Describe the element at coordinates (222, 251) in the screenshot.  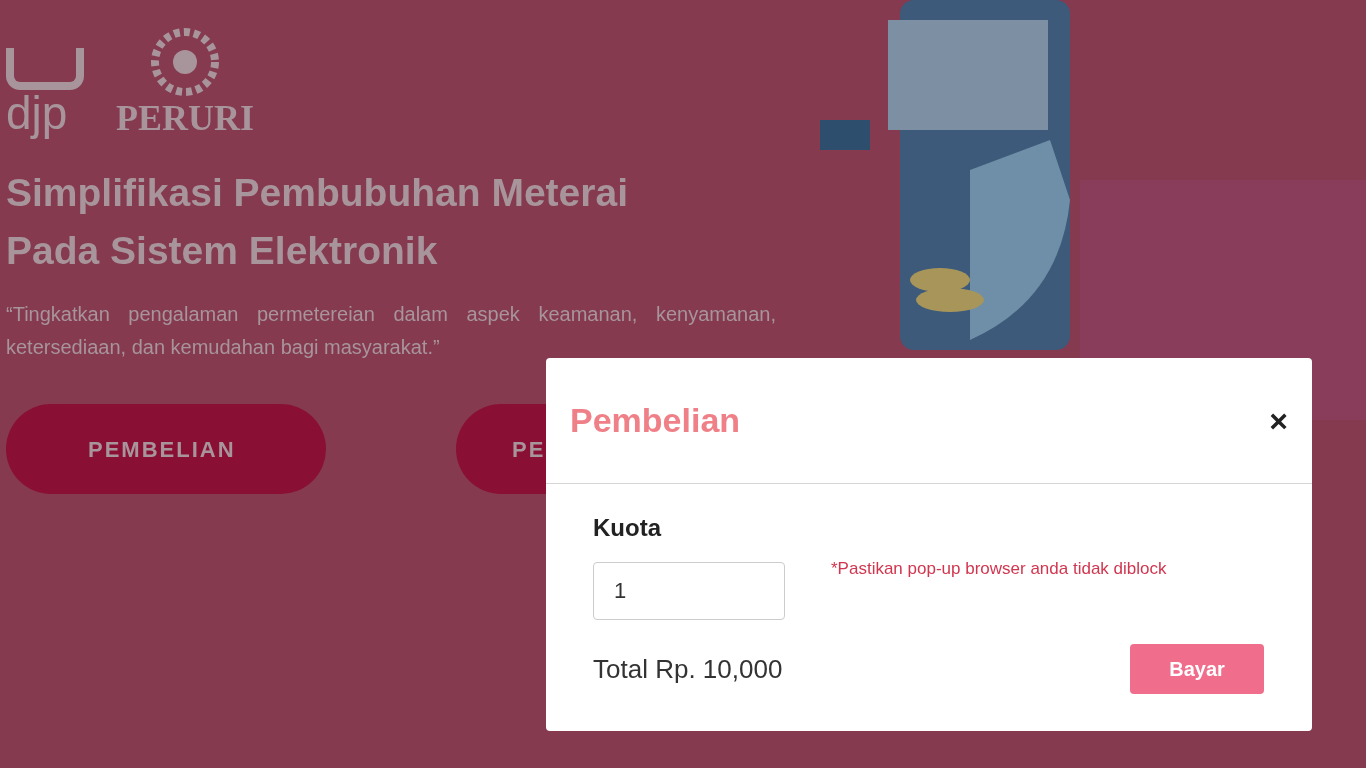
I see `hero-heading: Pada Sistem Elektronik` at that location.